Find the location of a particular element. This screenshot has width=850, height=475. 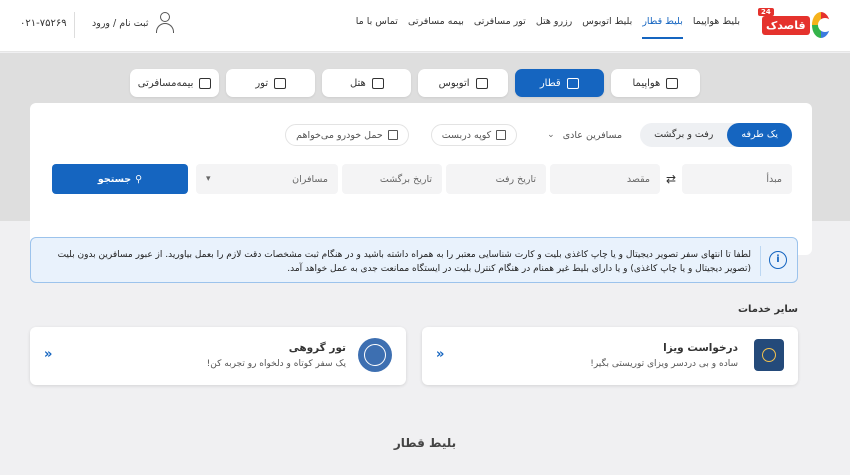

trip-round-option: رفت و برگشت is located at coordinates (683, 135).